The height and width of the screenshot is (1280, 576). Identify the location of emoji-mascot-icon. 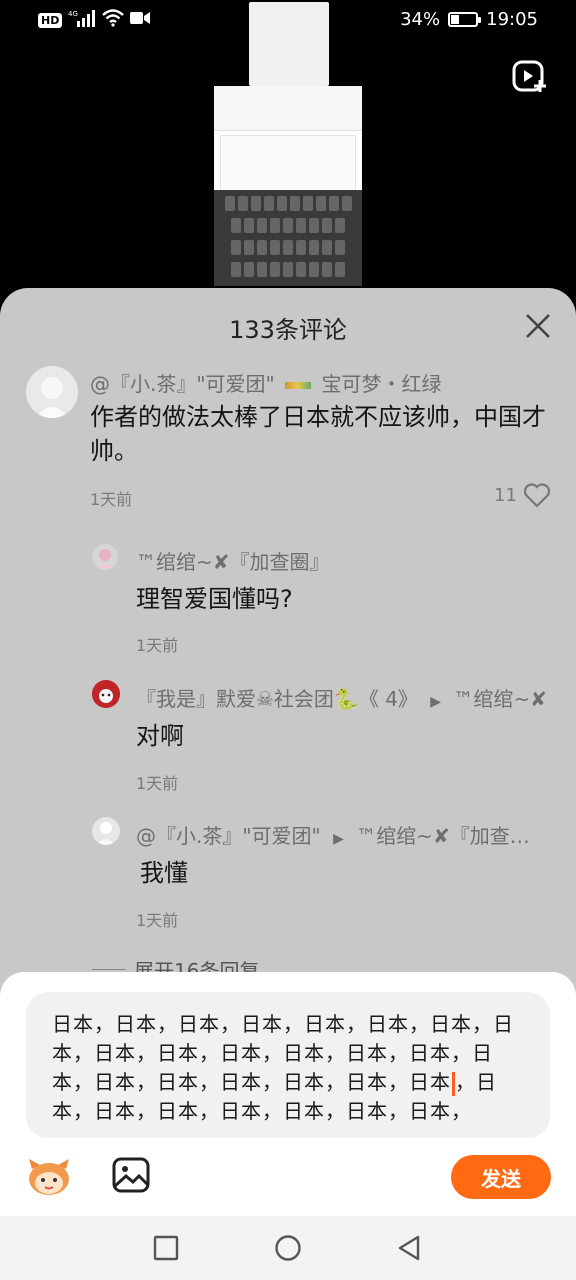
(49, 1177).